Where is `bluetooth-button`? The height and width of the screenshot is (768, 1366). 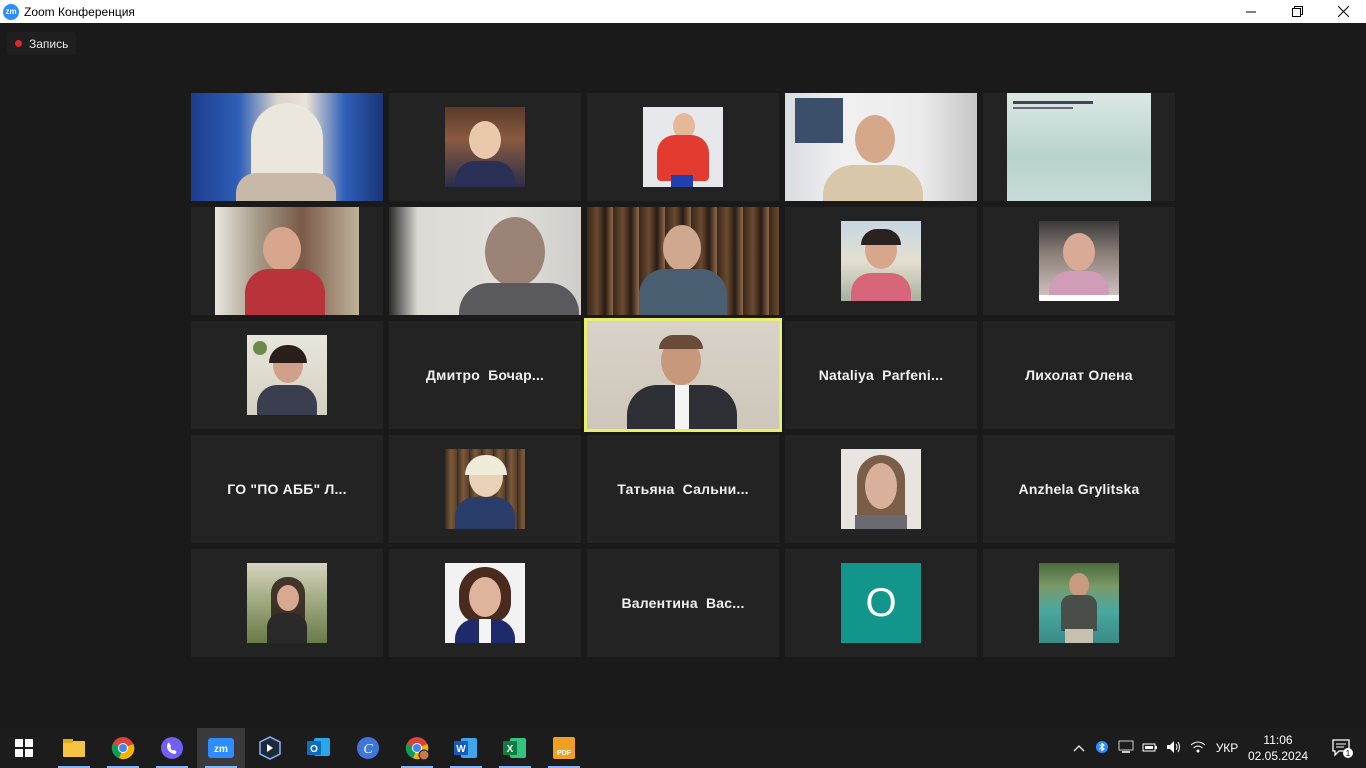 bluetooth-button is located at coordinates (1102, 748).